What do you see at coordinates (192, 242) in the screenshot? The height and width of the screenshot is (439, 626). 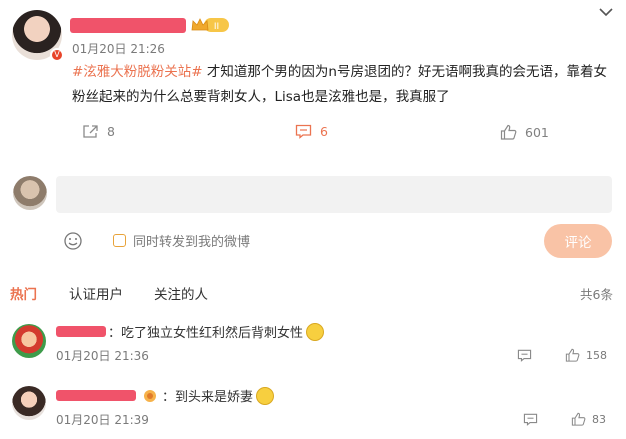 I see `repost-label: 同时转发到我的微博` at bounding box center [192, 242].